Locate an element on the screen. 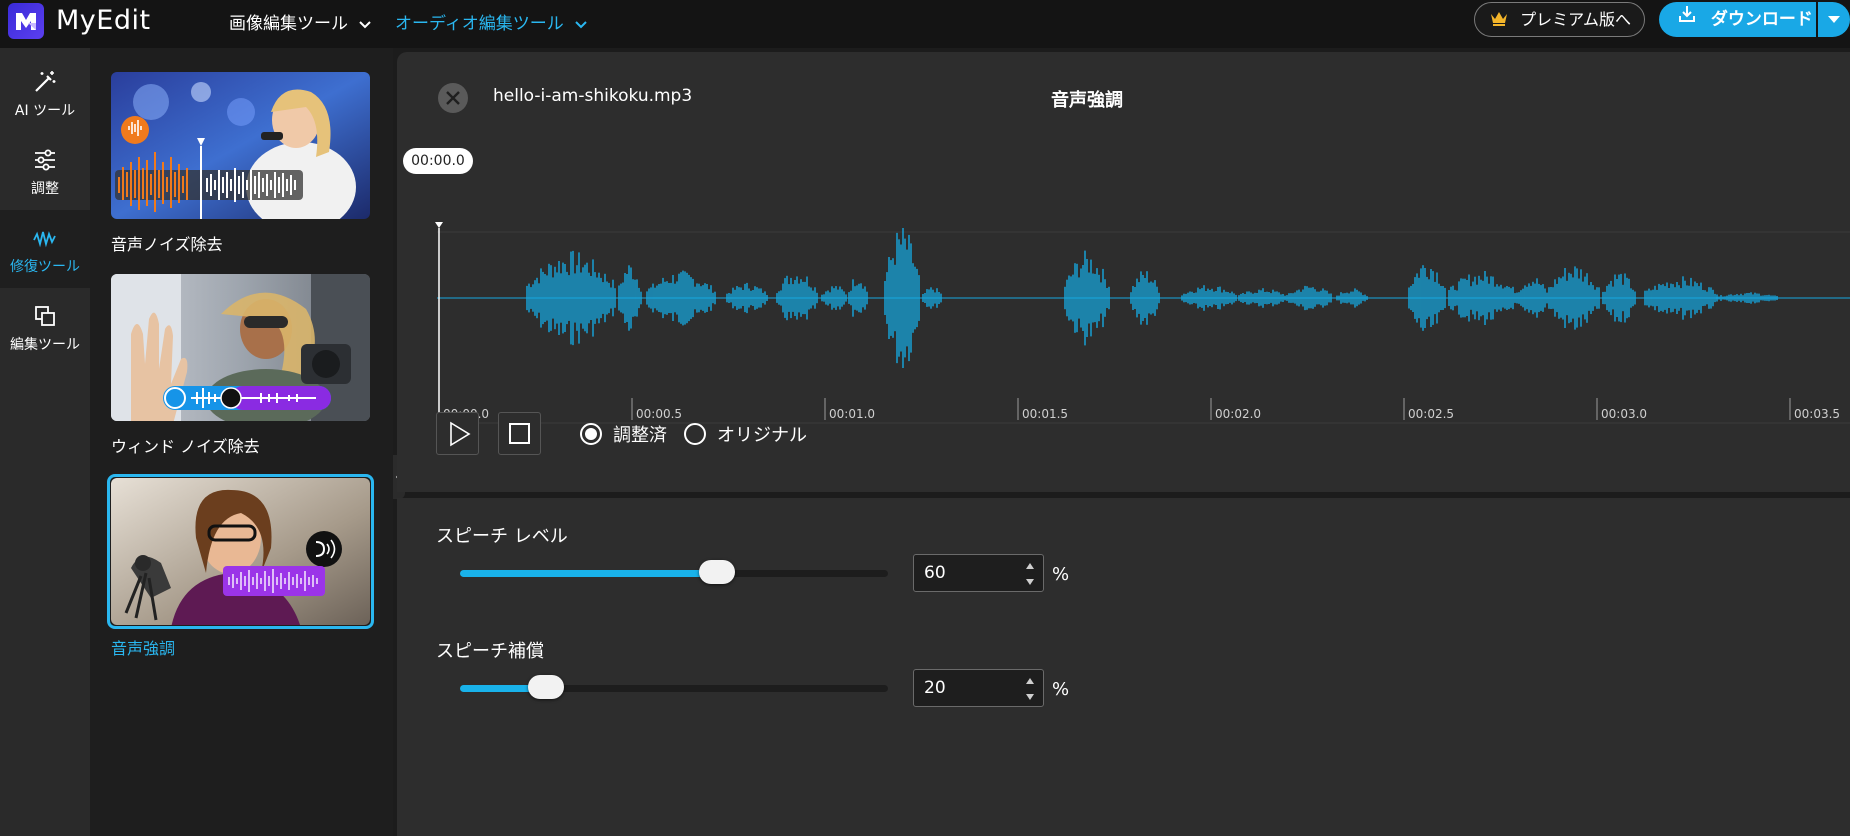 This screenshot has width=1850, height=836. speech-level-slider-thumb is located at coordinates (717, 572).